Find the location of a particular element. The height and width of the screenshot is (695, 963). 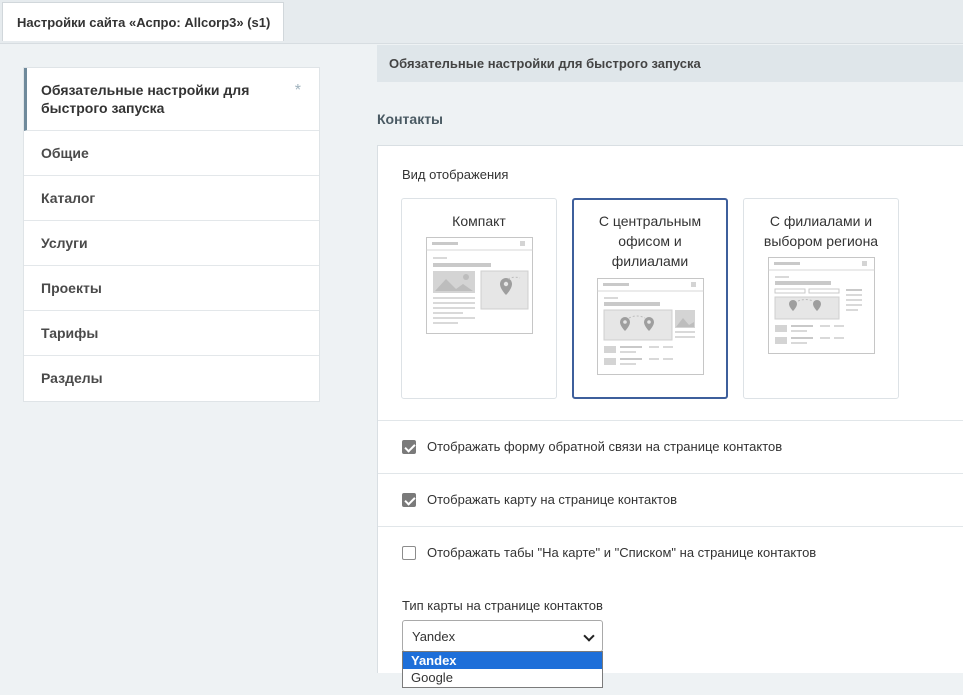

tab-site-settings: Настройки сайта «Аспро: Allcorp3» (s1) is located at coordinates (143, 21).